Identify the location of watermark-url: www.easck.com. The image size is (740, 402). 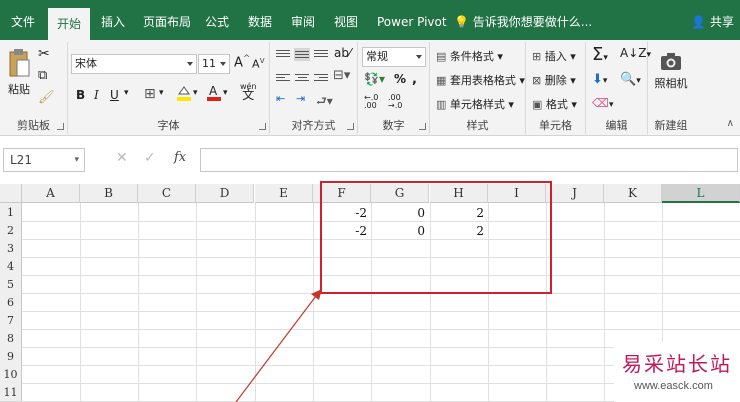
(673, 386).